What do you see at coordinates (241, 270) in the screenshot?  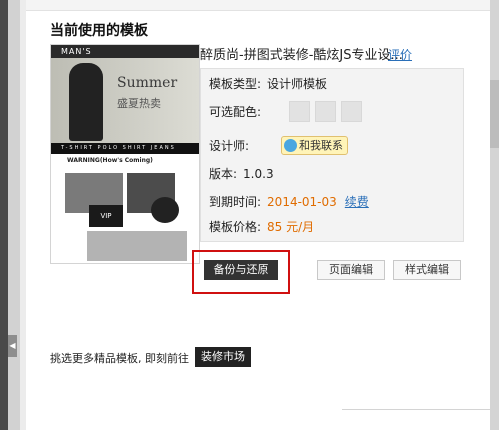 I see `backup-restore-button: 备份与还原` at bounding box center [241, 270].